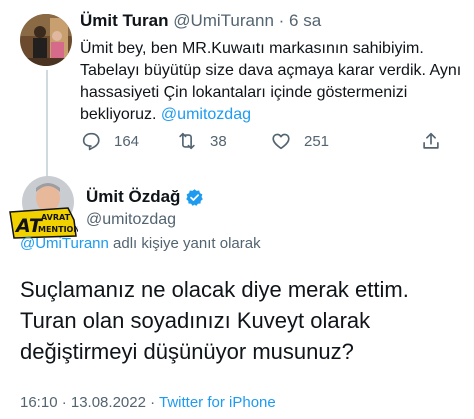 This screenshot has width=474, height=419. I want to click on share-button, so click(437, 141).